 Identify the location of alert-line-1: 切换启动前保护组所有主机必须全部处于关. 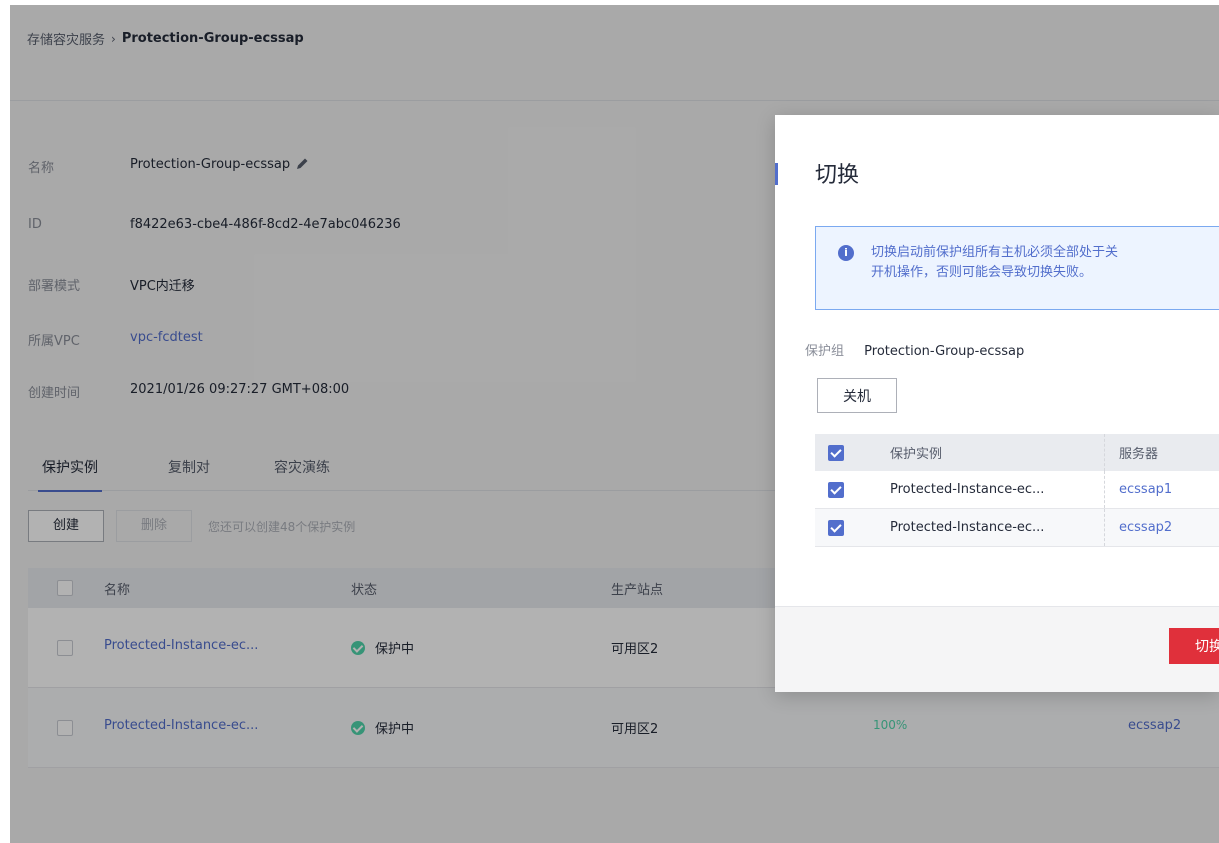
(995, 252).